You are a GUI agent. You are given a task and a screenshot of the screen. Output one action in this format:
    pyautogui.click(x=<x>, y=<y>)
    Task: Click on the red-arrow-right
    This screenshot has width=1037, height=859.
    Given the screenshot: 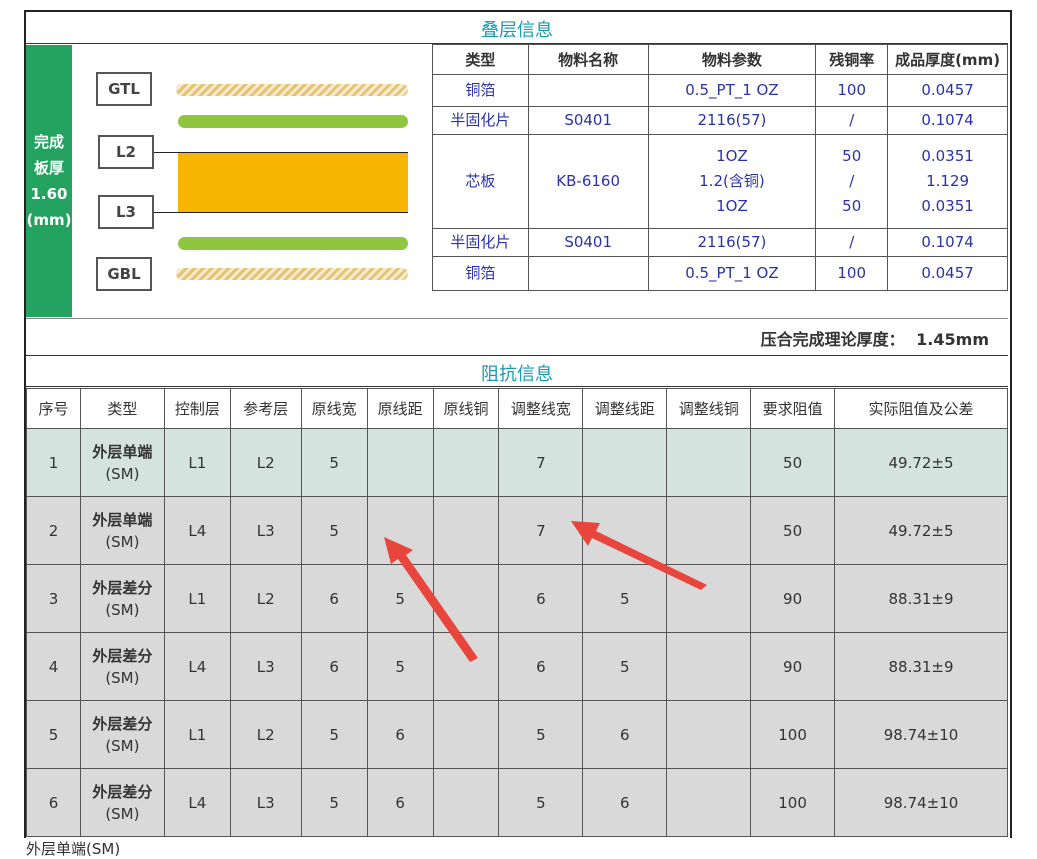 What is the action you would take?
    pyautogui.click(x=639, y=555)
    